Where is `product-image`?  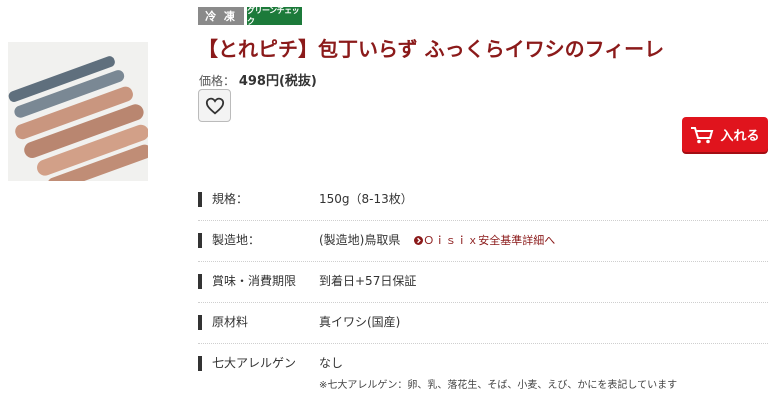 product-image is located at coordinates (78, 111).